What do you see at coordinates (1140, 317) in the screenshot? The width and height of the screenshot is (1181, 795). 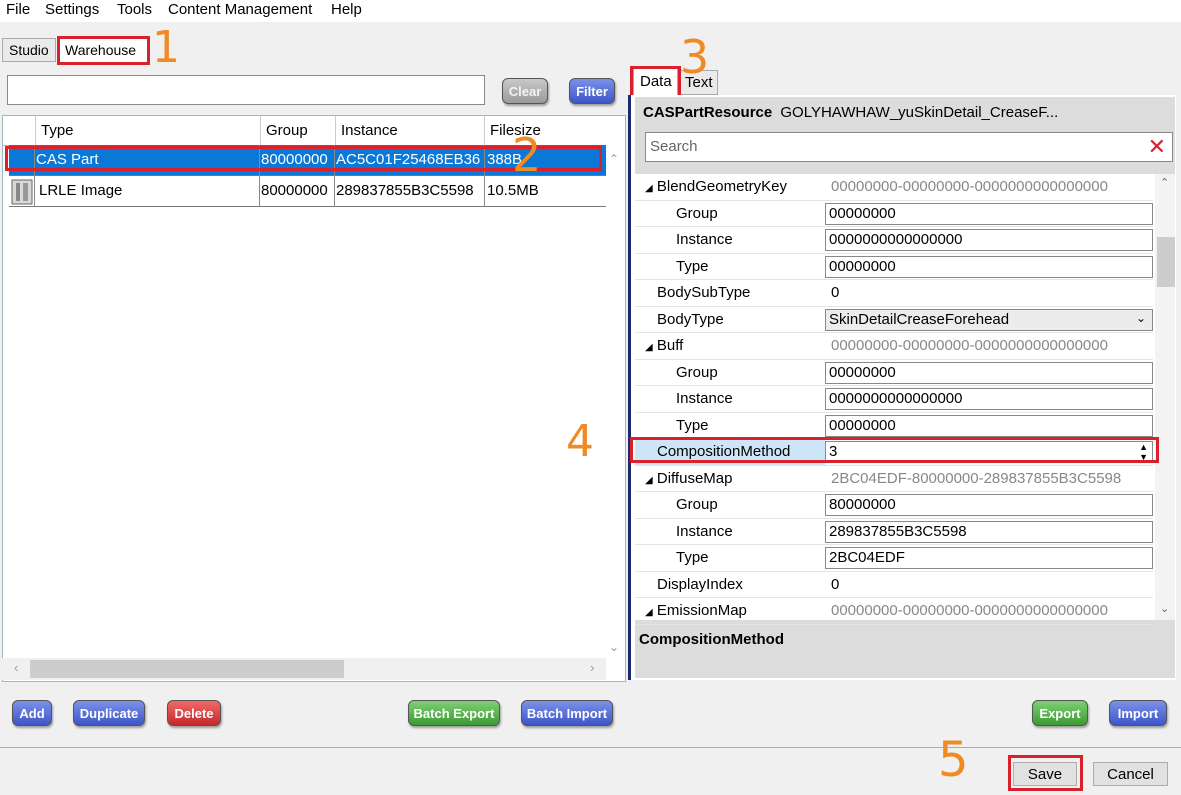 I see `chevron-down-icon: ⌄` at bounding box center [1140, 317].